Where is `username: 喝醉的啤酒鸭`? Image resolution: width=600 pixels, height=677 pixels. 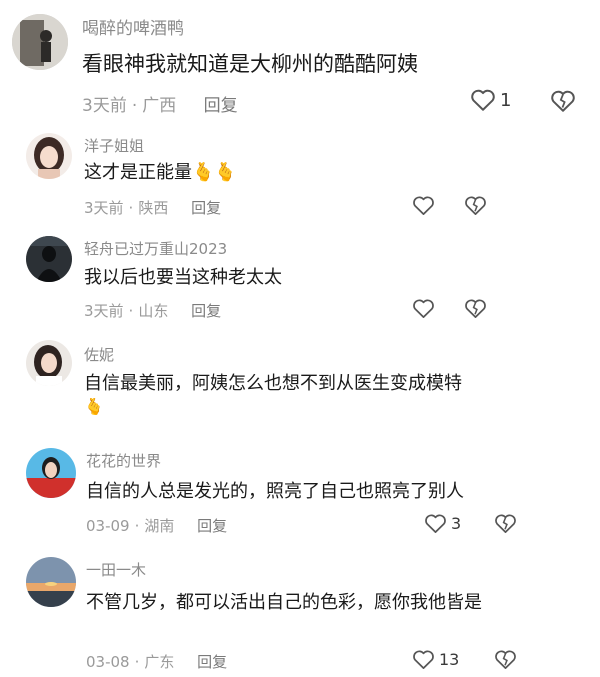
username: 喝醉的啤酒鸭 is located at coordinates (133, 26).